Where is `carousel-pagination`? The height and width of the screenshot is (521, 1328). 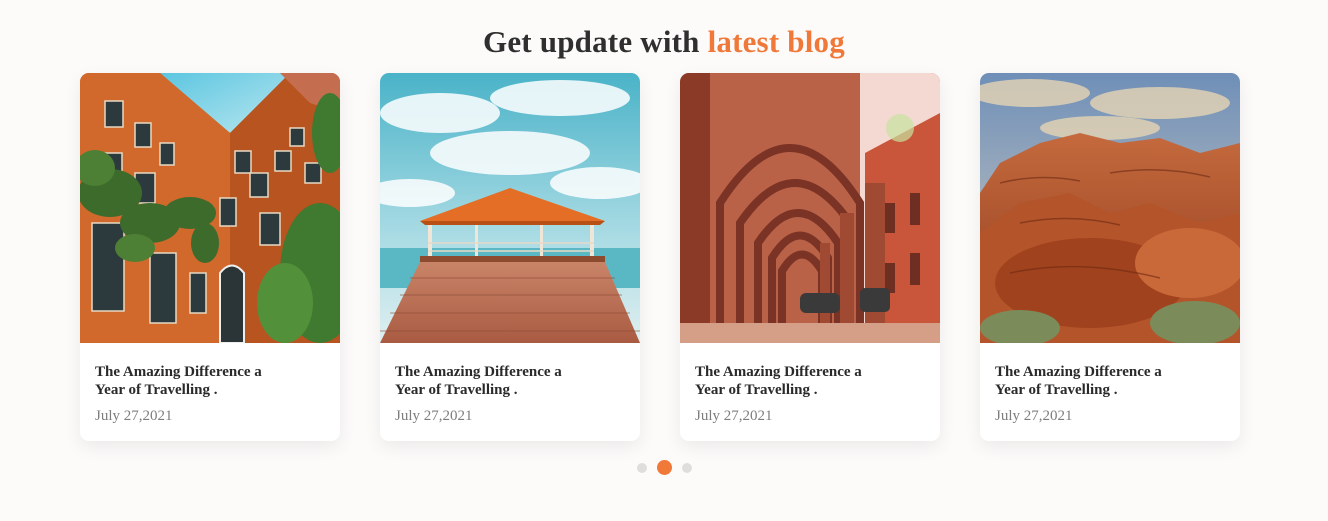
carousel-pagination is located at coordinates (664, 467).